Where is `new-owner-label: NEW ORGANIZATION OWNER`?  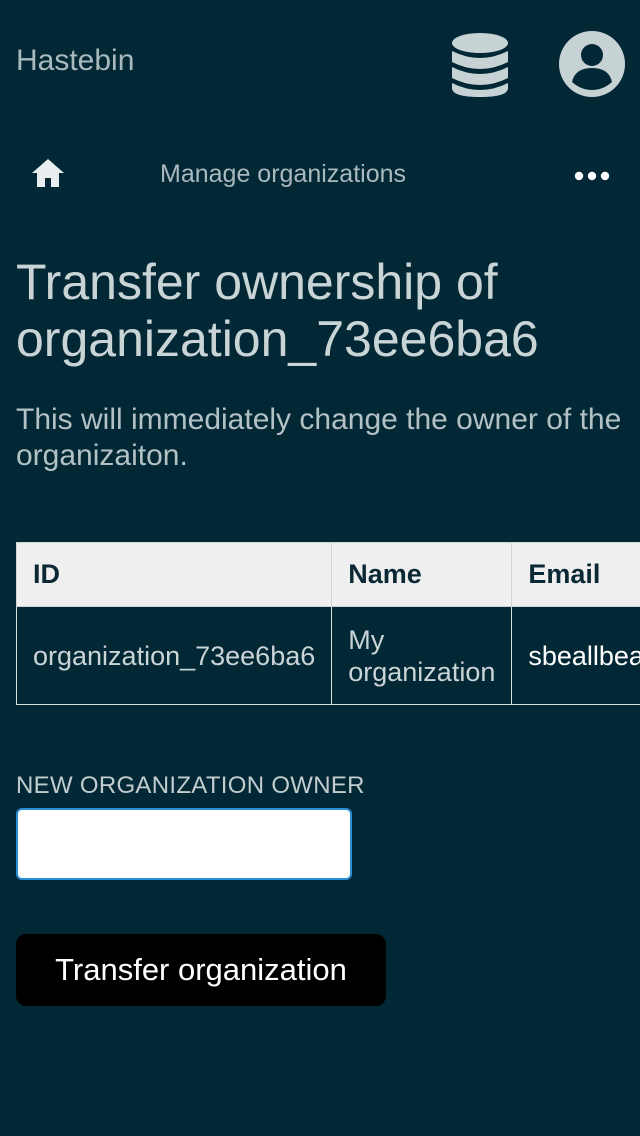
new-owner-label: NEW ORGANIZATION OWNER is located at coordinates (190, 785).